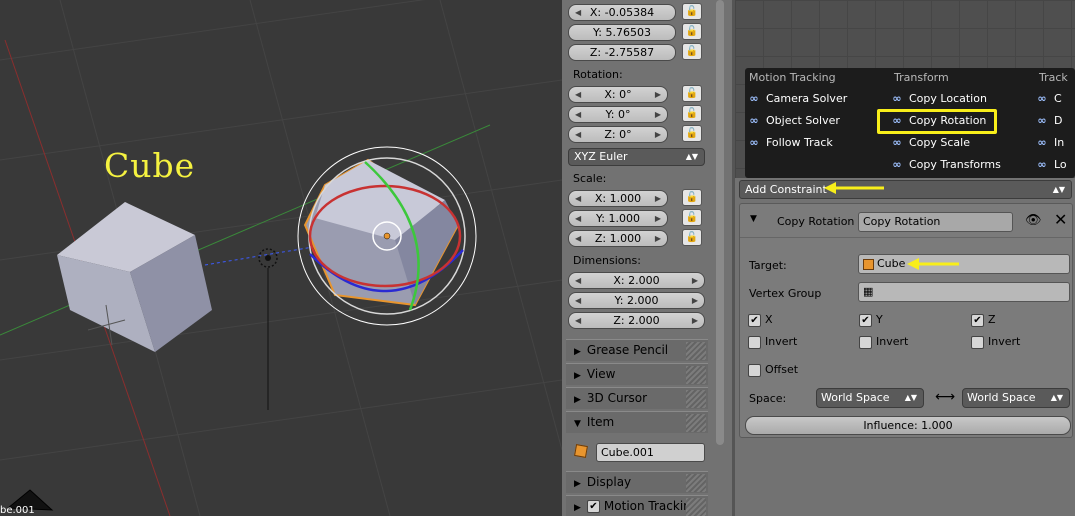 This screenshot has width=1075, height=516. Describe the element at coordinates (930, 143) in the screenshot. I see `menu-item-copy-scale: ∞ Copy Scale` at that location.